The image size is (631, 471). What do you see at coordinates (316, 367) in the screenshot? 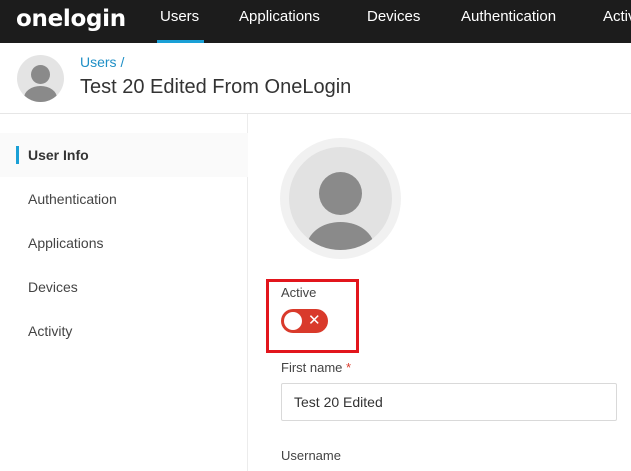
I see `first-name-label: First name *` at bounding box center [316, 367].